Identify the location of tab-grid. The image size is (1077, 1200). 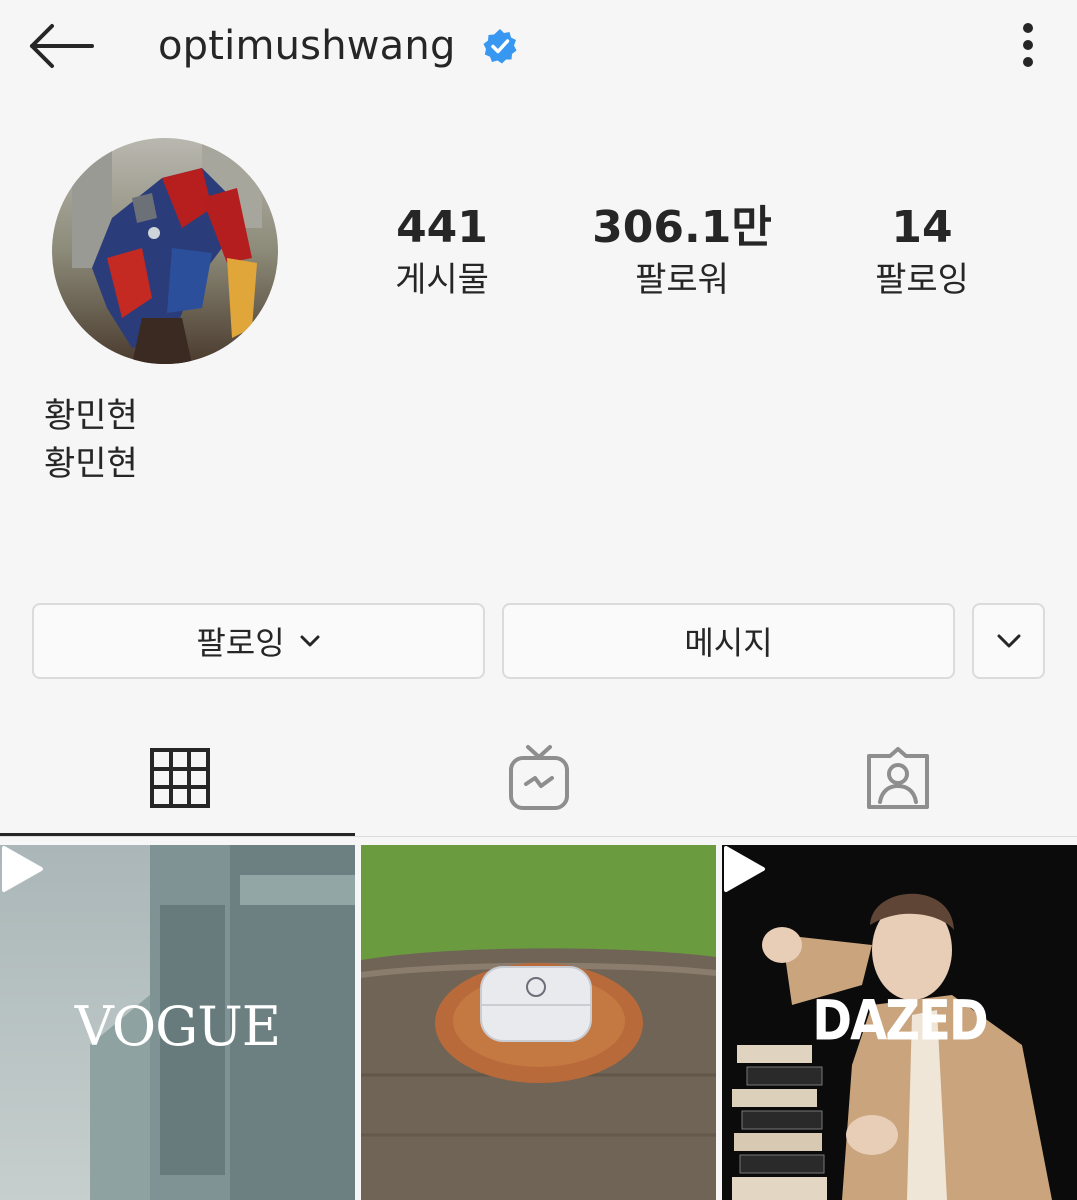
(179, 778).